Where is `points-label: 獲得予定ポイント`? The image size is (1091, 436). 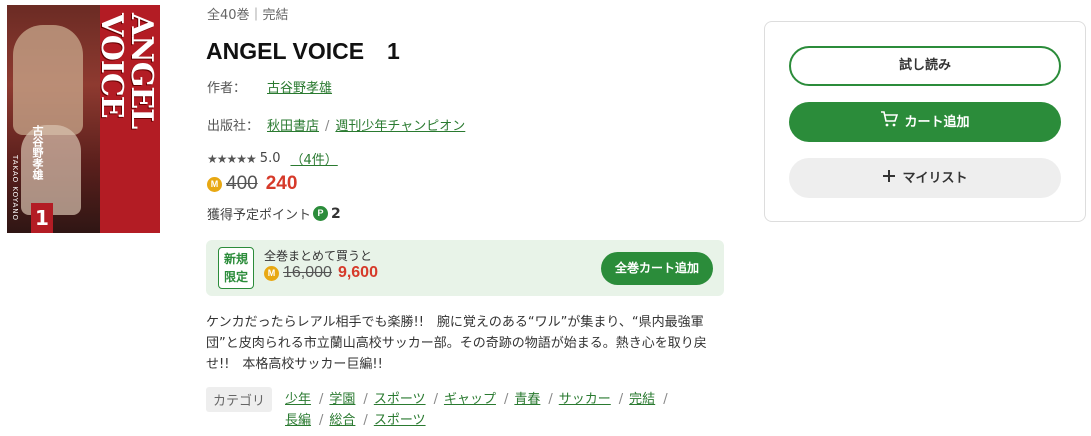 points-label: 獲得予定ポイント is located at coordinates (259, 215).